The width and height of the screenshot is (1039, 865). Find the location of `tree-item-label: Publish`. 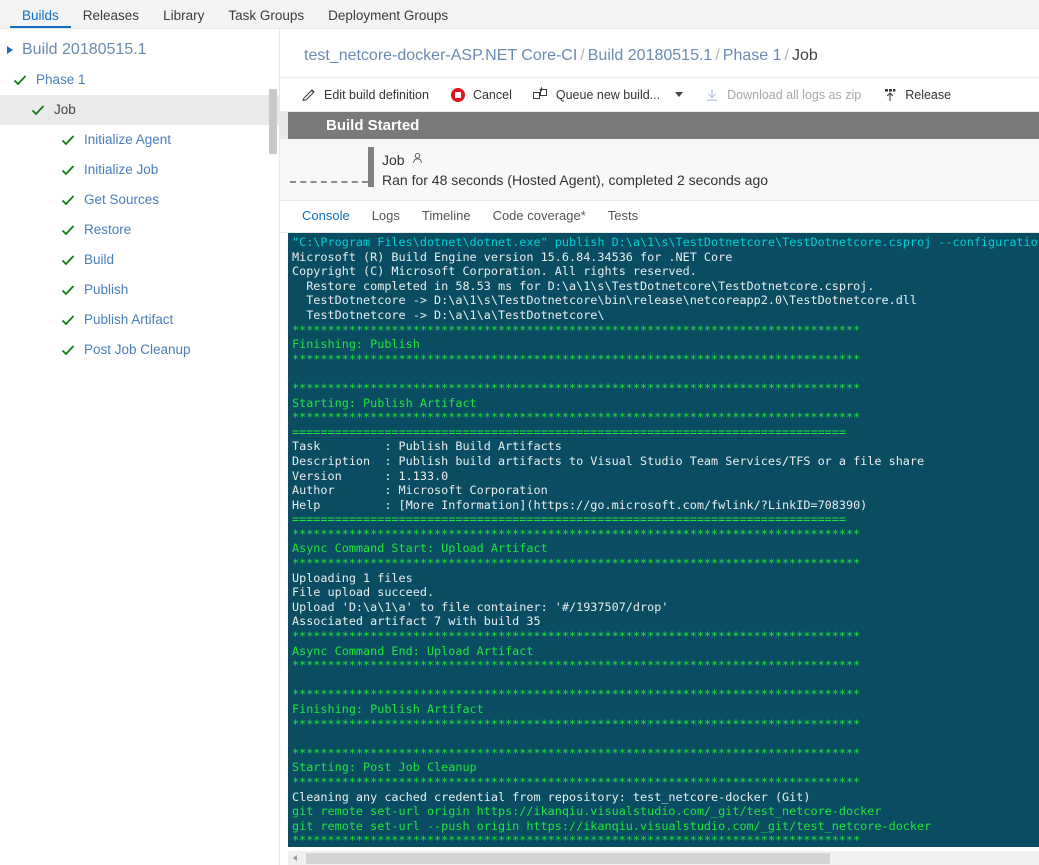

tree-item-label: Publish is located at coordinates (106, 290).